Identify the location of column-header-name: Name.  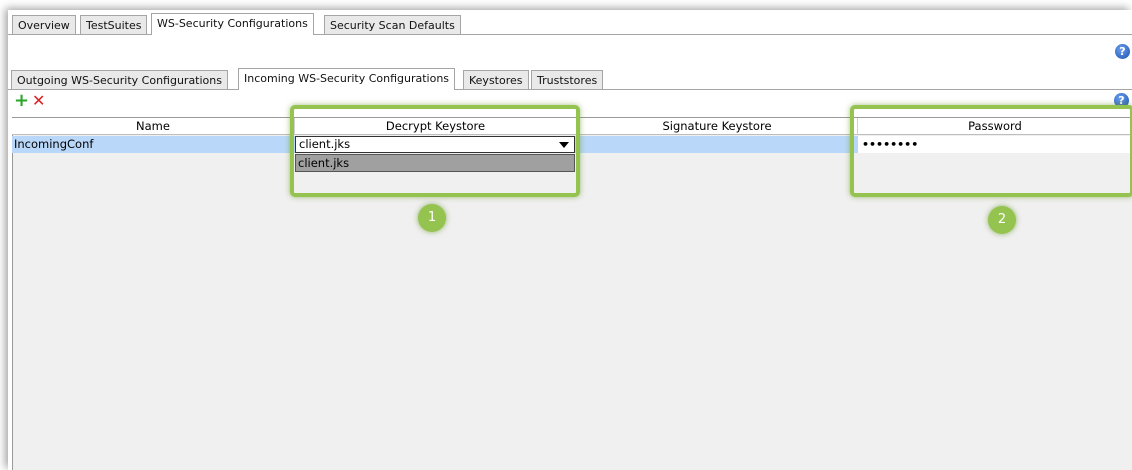
(153, 126).